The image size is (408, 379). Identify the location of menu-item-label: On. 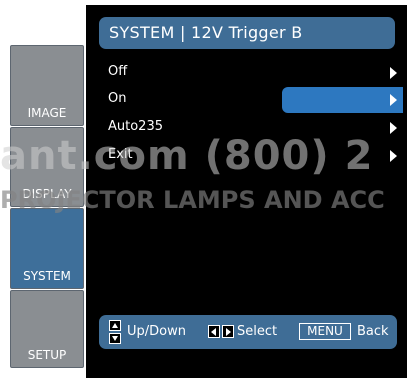
(117, 98).